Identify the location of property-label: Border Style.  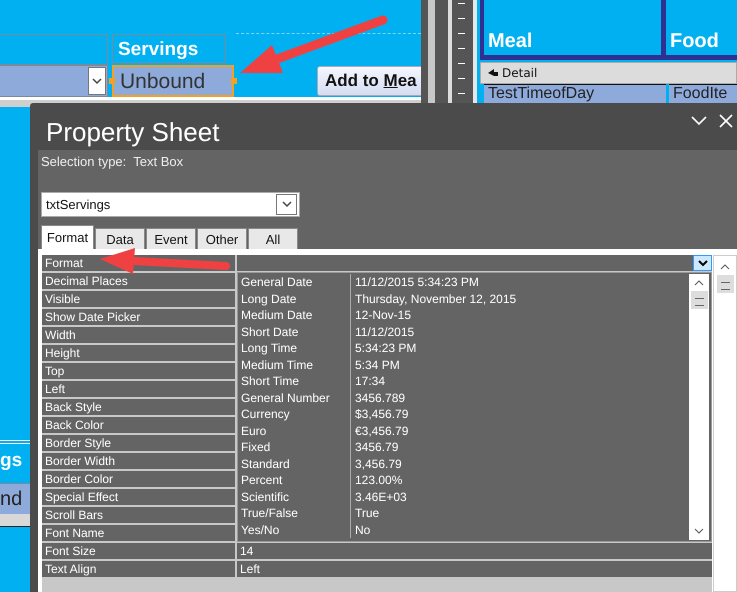
(138, 443).